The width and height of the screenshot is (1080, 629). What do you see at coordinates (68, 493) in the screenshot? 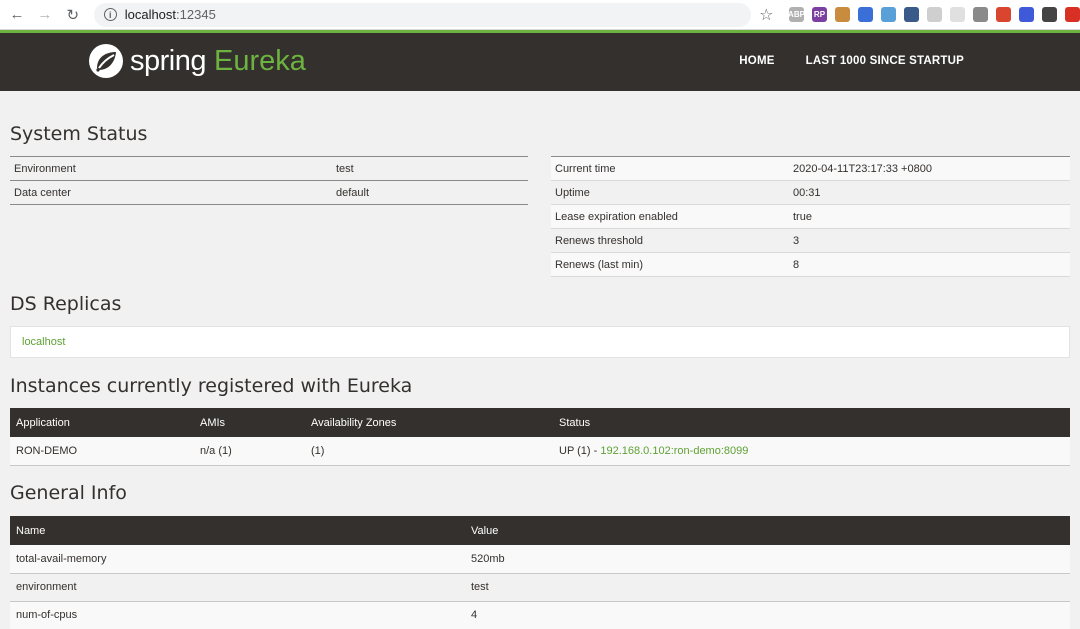
I see `general-info-heading: General Info` at bounding box center [68, 493].